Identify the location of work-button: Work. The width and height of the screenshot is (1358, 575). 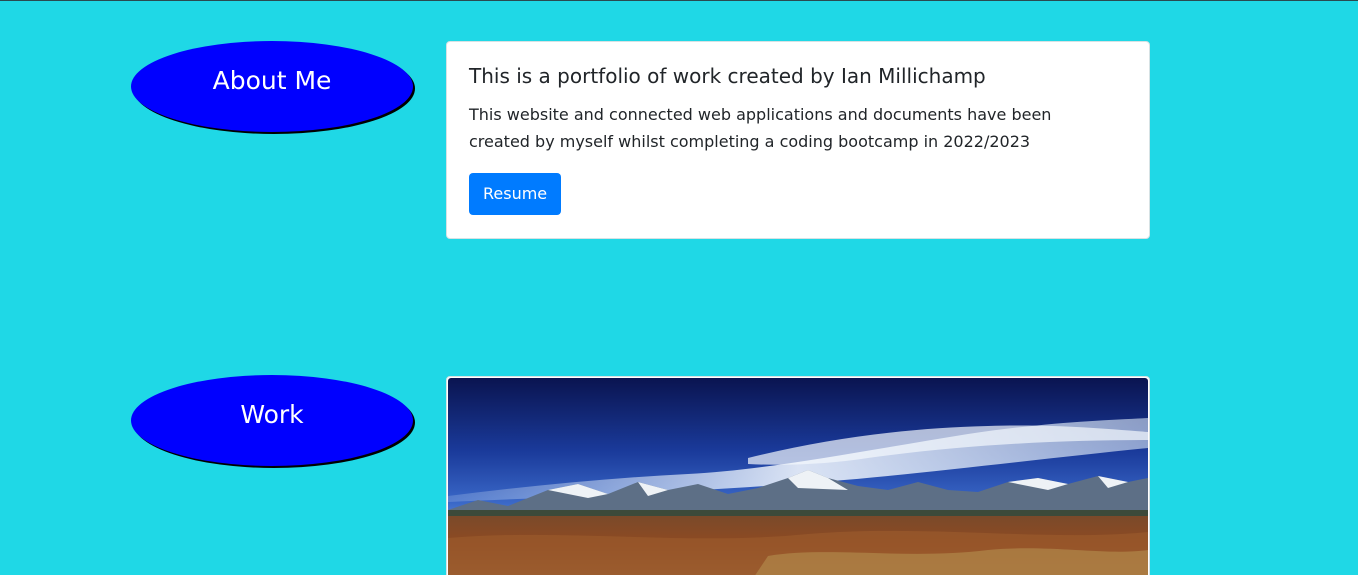
(272, 420).